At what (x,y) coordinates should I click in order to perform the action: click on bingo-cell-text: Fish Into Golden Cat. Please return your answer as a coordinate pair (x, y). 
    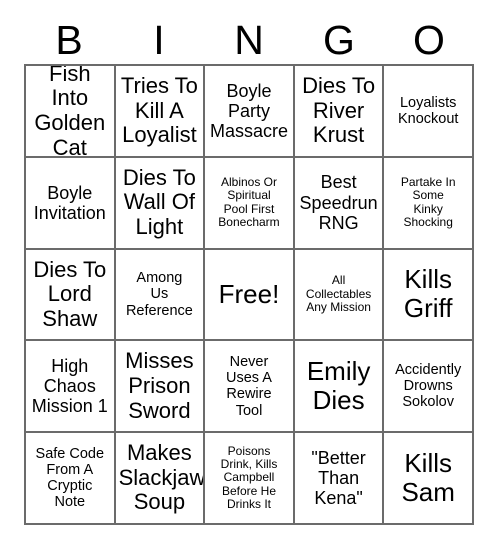
    Looking at the image, I should click on (70, 112).